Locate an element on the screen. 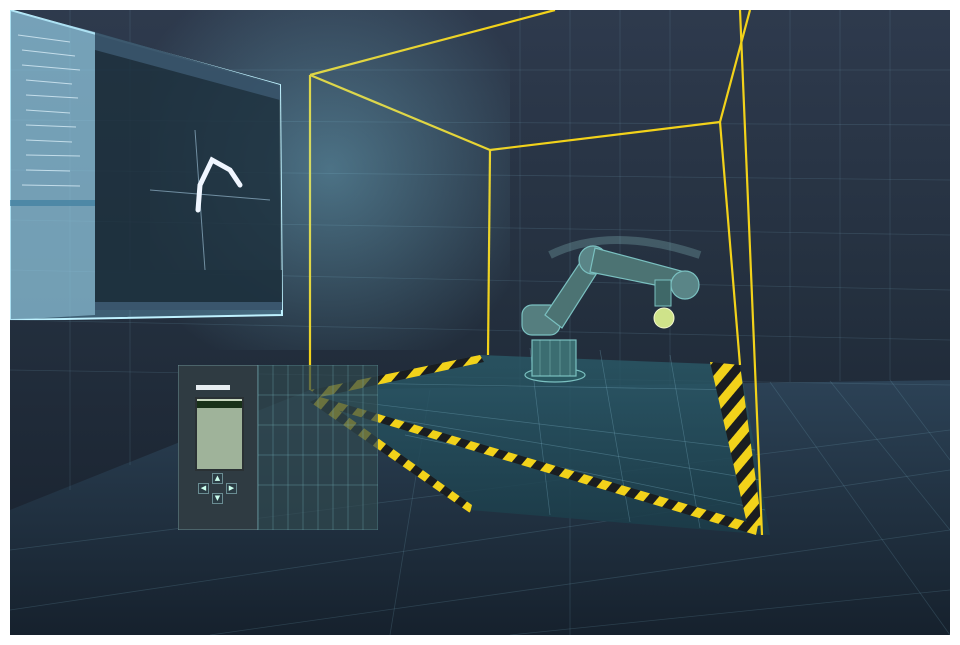  plc-left-button: ◀ is located at coordinates (203, 488).